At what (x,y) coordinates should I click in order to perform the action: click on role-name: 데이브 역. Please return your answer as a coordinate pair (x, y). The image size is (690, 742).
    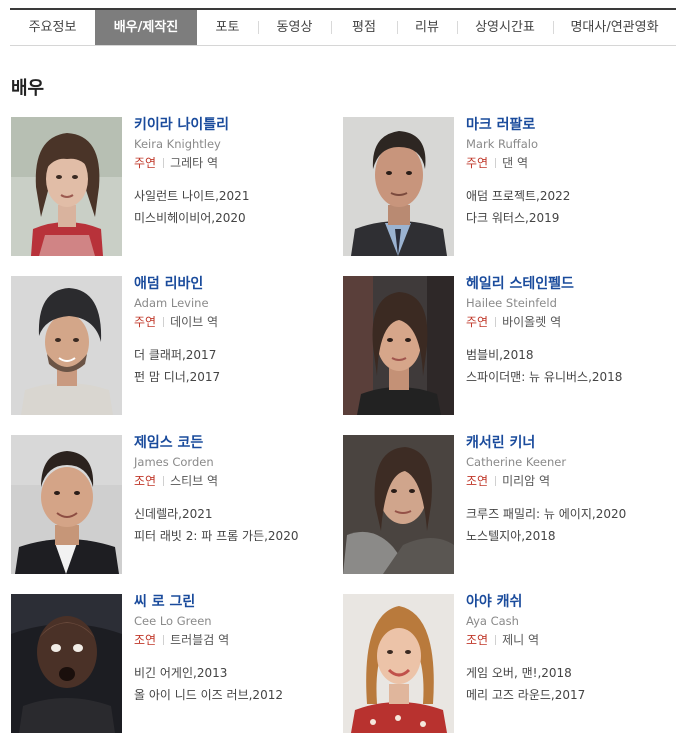
    Looking at the image, I should click on (194, 322).